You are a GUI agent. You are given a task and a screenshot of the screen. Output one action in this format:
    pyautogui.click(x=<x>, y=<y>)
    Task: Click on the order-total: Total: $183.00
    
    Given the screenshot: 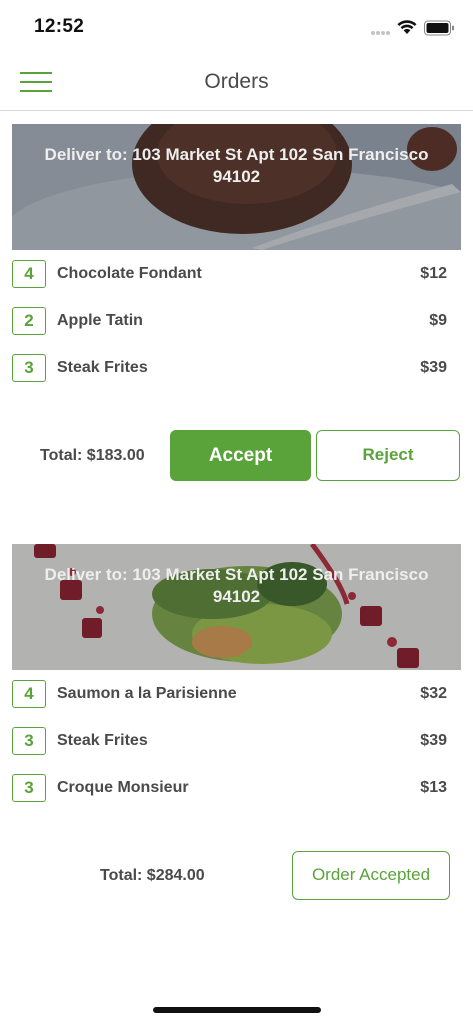 What is the action you would take?
    pyautogui.click(x=92, y=455)
    